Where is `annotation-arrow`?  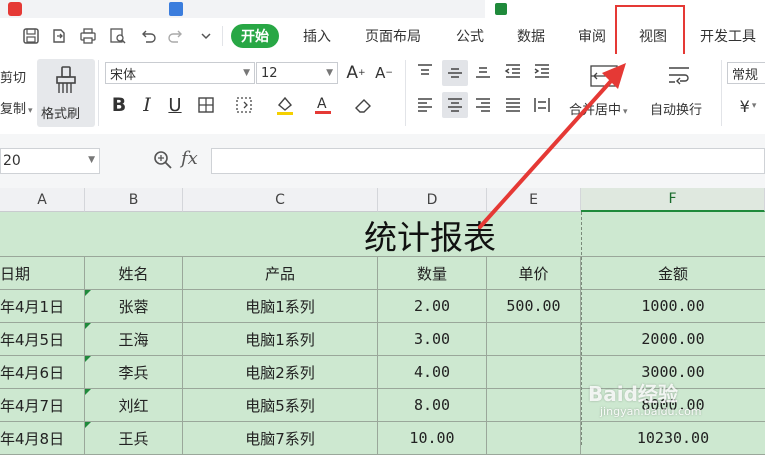
annotation-arrow is located at coordinates (552, 146).